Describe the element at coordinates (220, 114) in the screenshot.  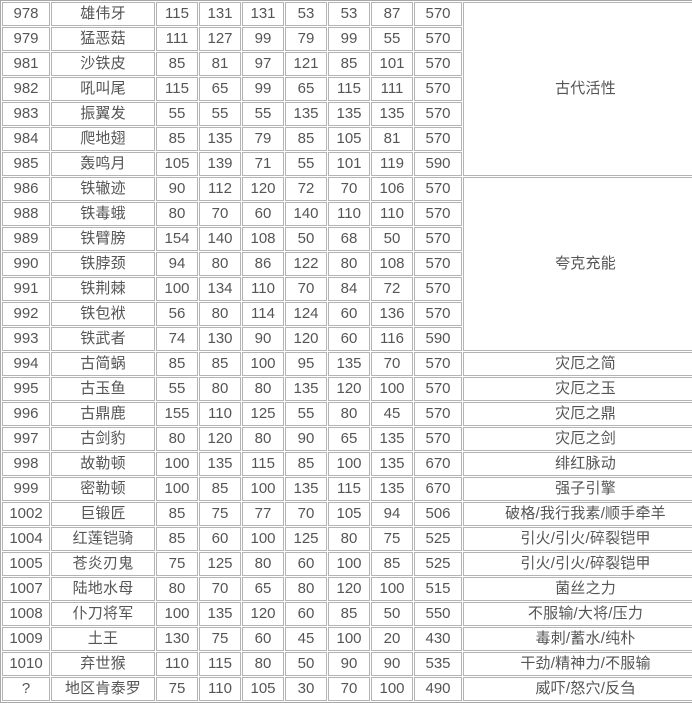
I see `stat-cell-attack: 55` at that location.